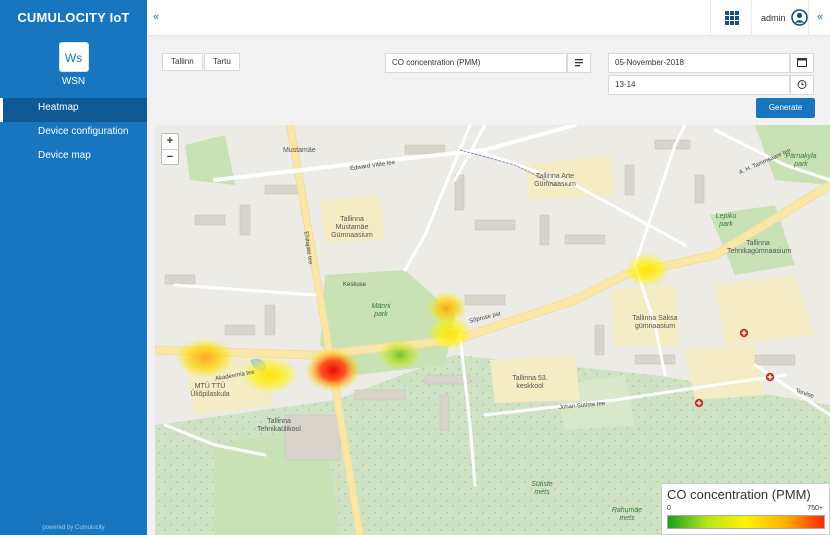 The width and height of the screenshot is (830, 535). What do you see at coordinates (381, 310) in the screenshot?
I see `map-label: Männi park` at bounding box center [381, 310].